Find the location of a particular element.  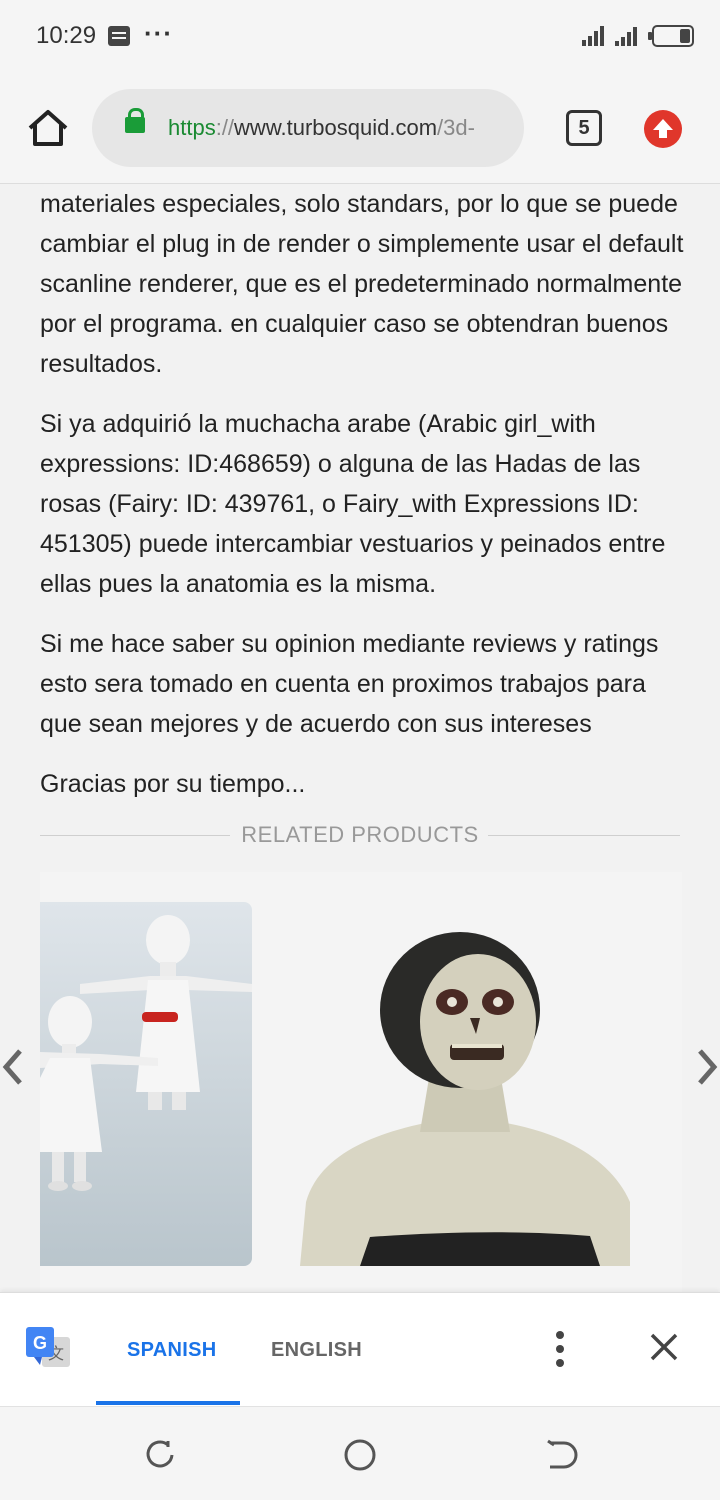

status-time: 10:29 is located at coordinates (66, 35).